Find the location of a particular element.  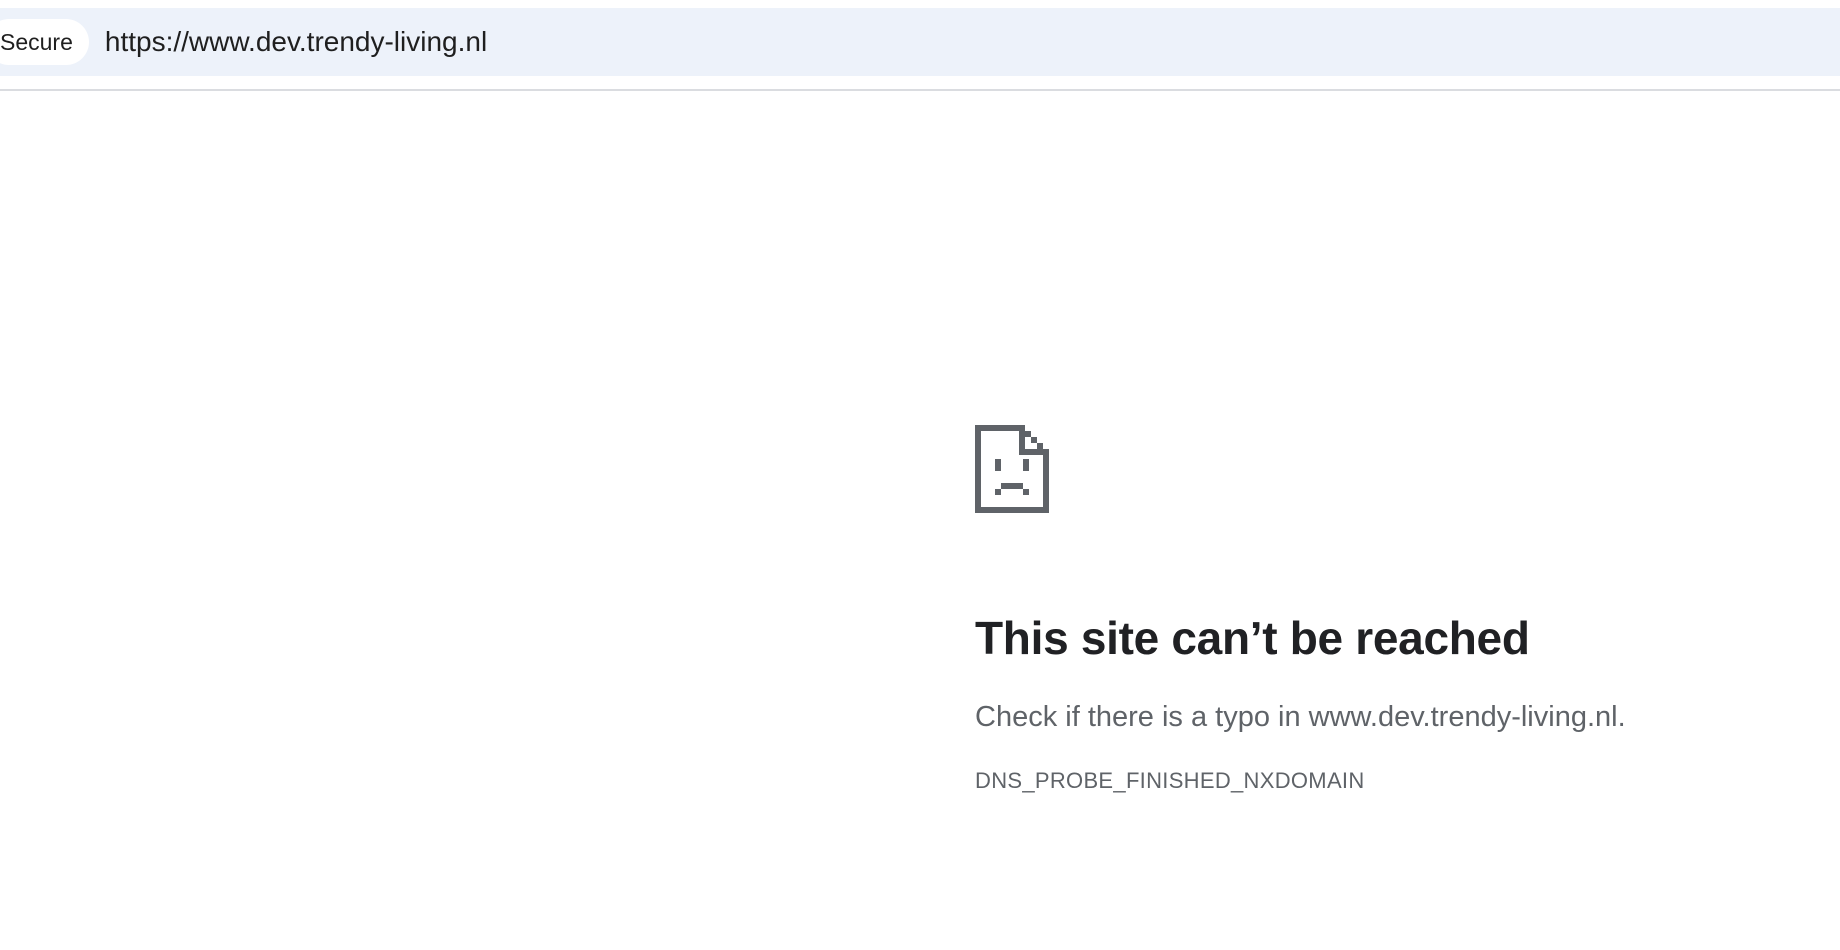

security-chip: Secure is located at coordinates (44, 42).